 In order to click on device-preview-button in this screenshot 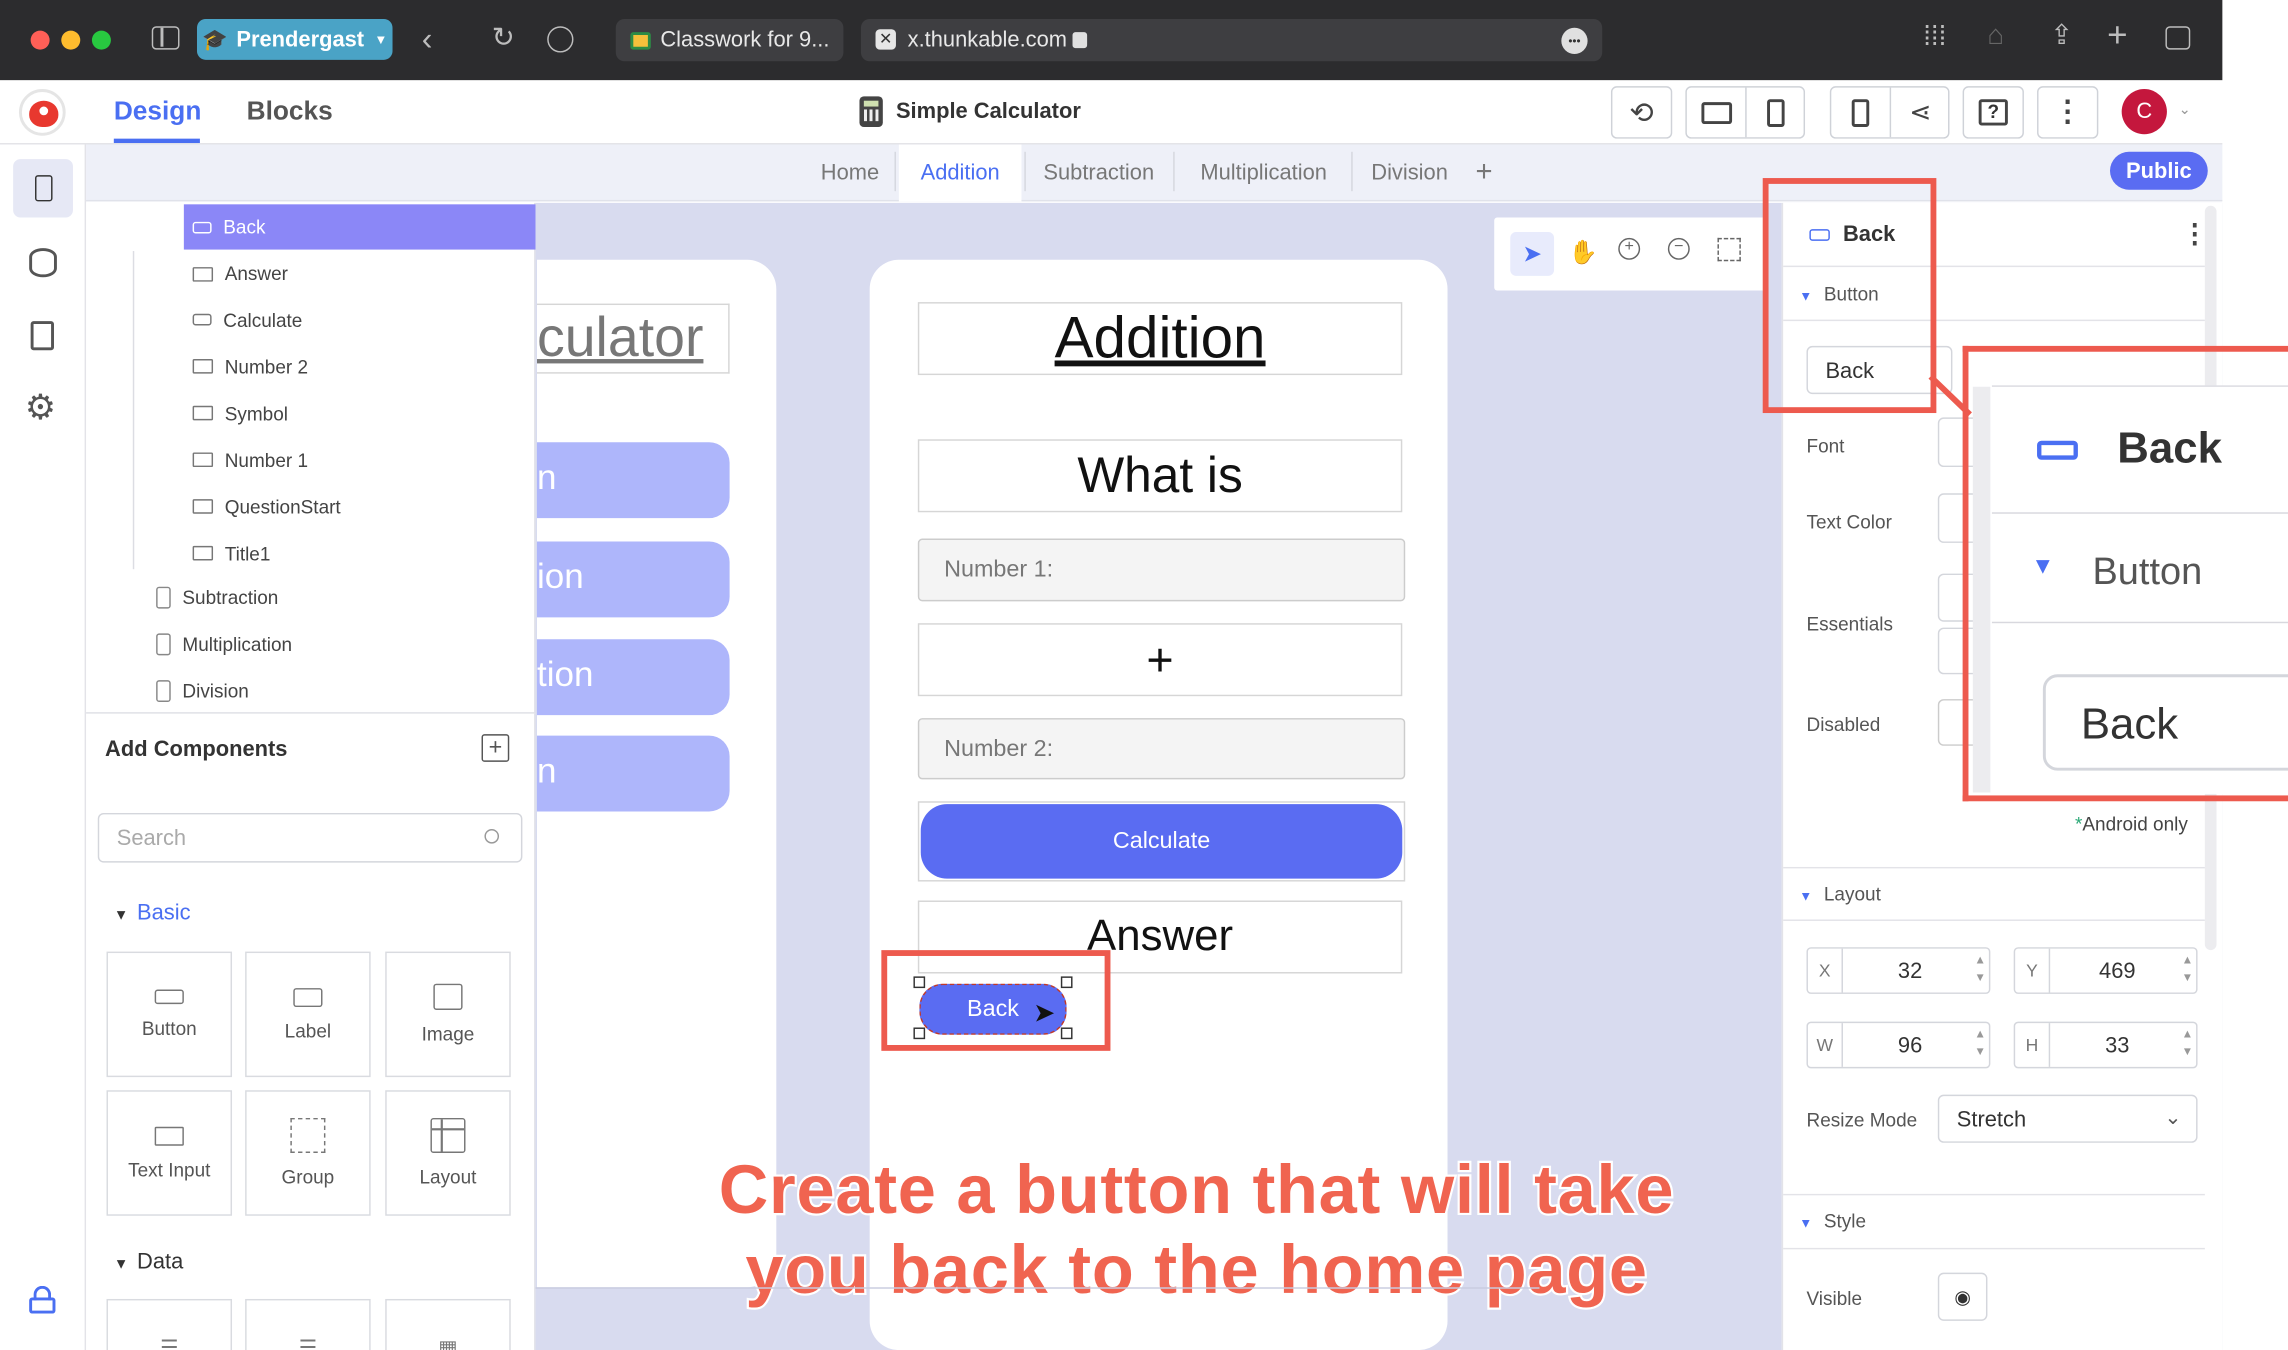, I will do `click(1776, 113)`.